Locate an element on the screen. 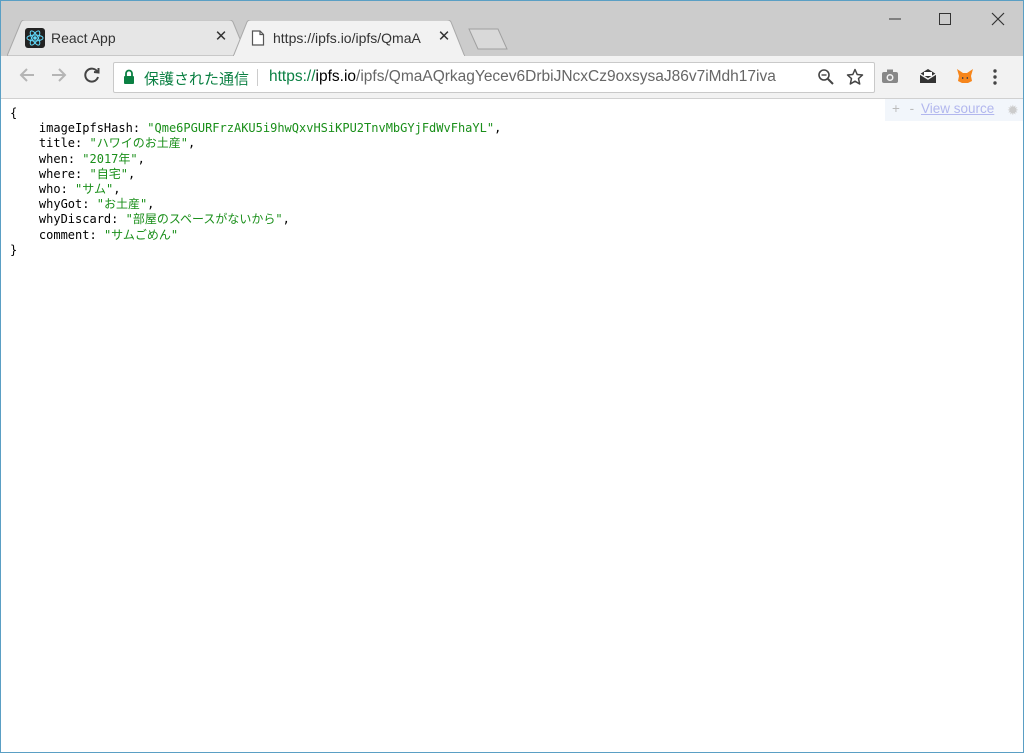 This screenshot has height=753, width=1024. json-close-brace: } is located at coordinates (14, 249).